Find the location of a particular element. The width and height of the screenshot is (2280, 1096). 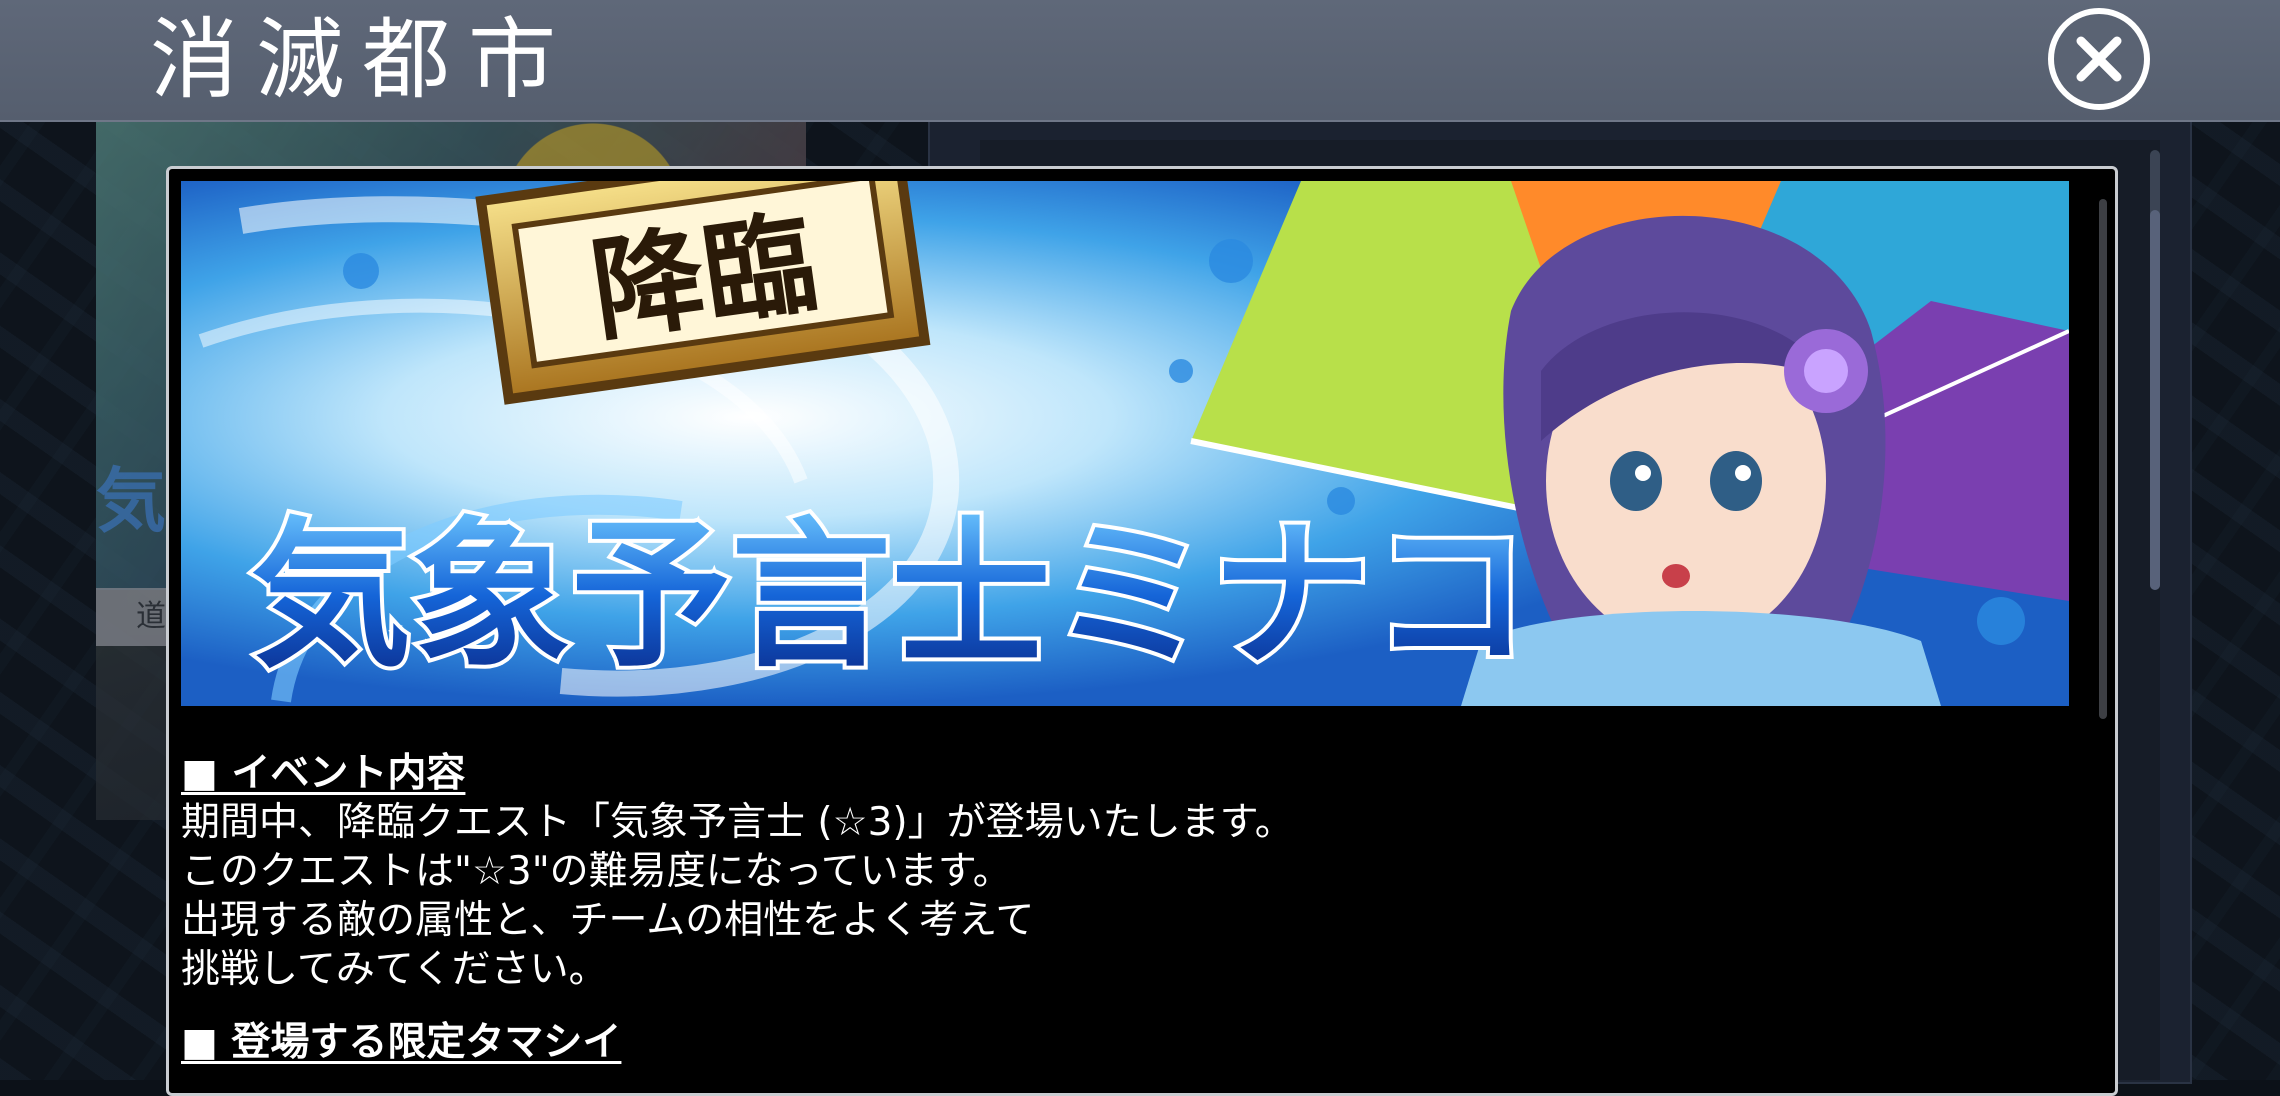

background-scrollbar-thumb is located at coordinates (2155, 400).